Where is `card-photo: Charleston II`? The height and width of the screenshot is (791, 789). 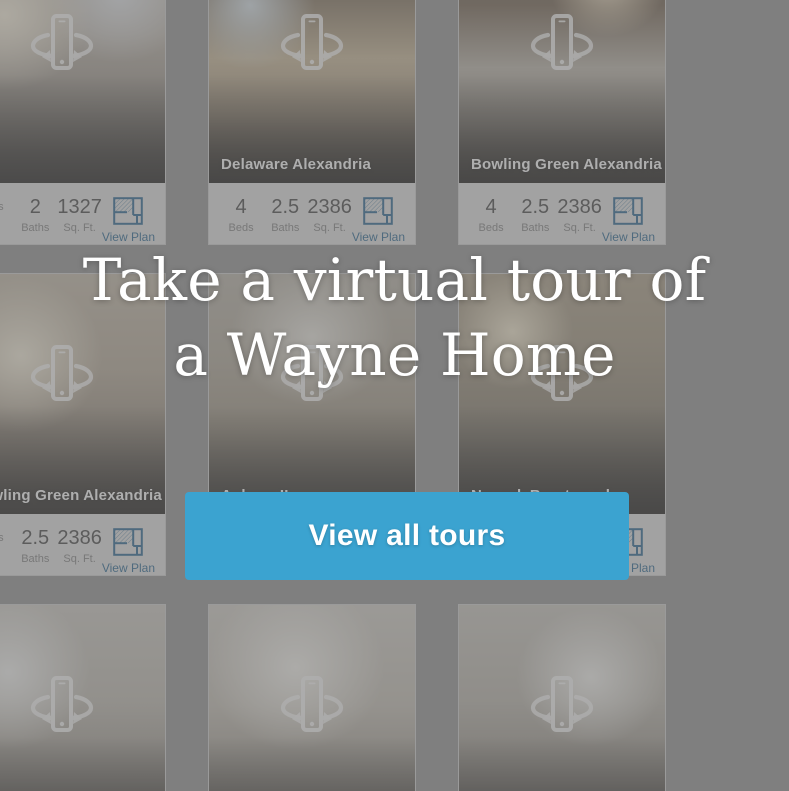 card-photo: Charleston II is located at coordinates (562, 698).